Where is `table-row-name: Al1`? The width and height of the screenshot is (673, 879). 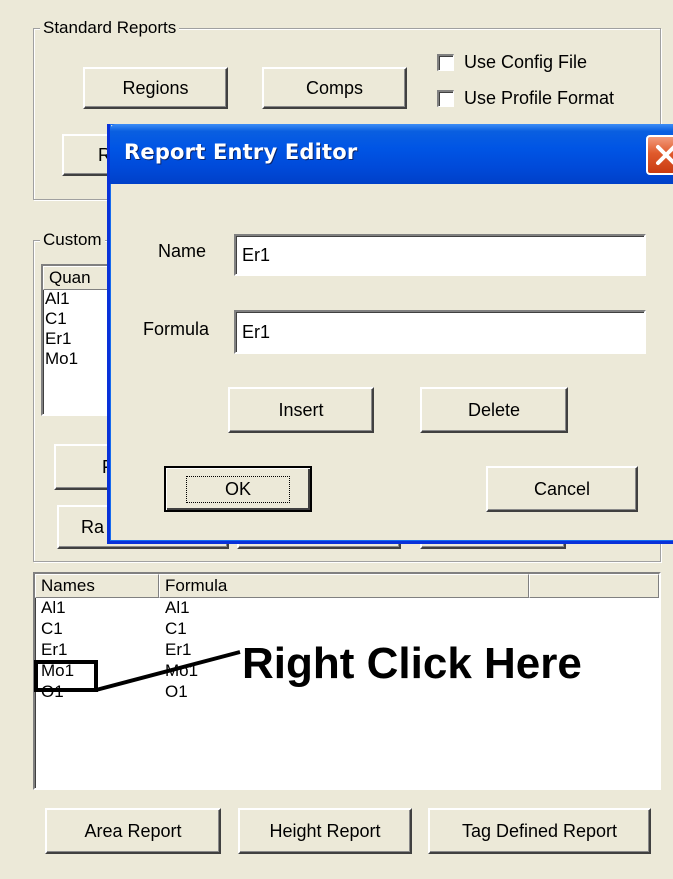
table-row-name: Al1 is located at coordinates (53, 608).